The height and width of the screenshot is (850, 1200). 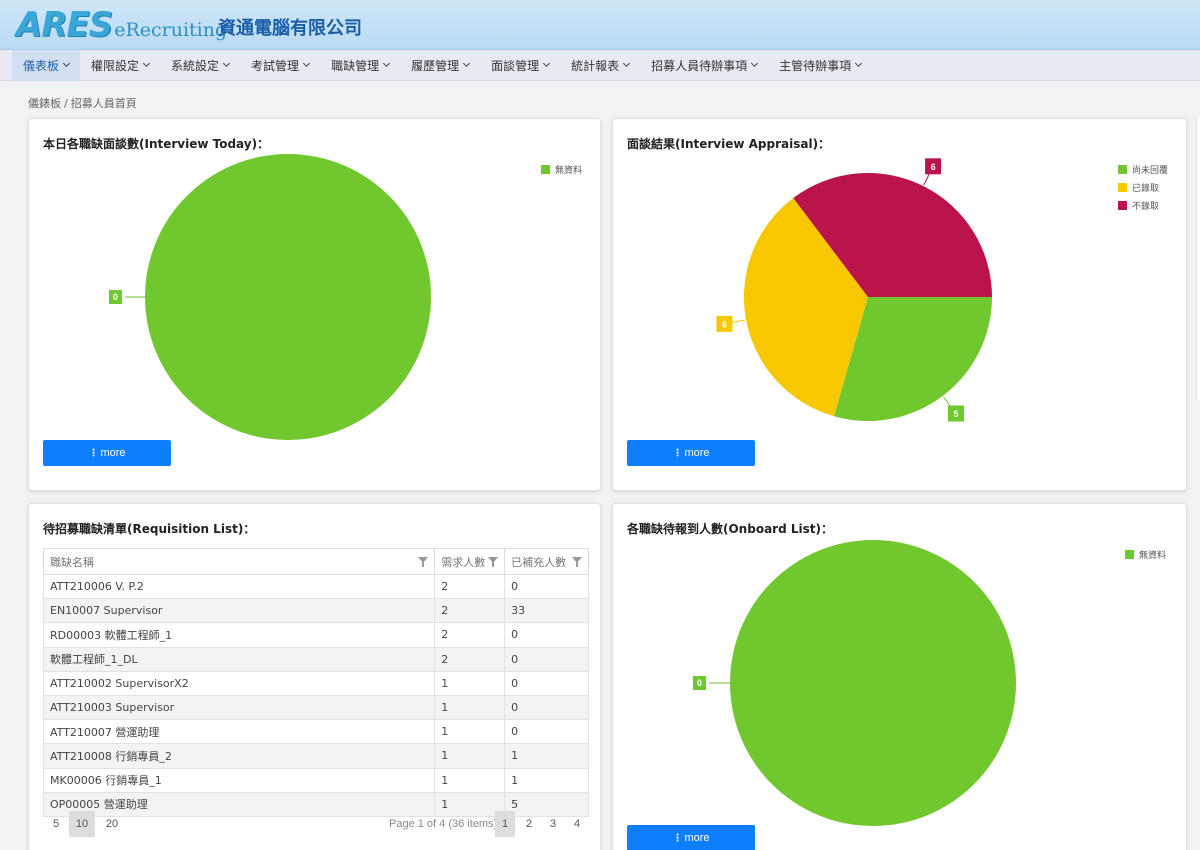 What do you see at coordinates (546, 611) in the screenshot?
I see `cell-filled: 33` at bounding box center [546, 611].